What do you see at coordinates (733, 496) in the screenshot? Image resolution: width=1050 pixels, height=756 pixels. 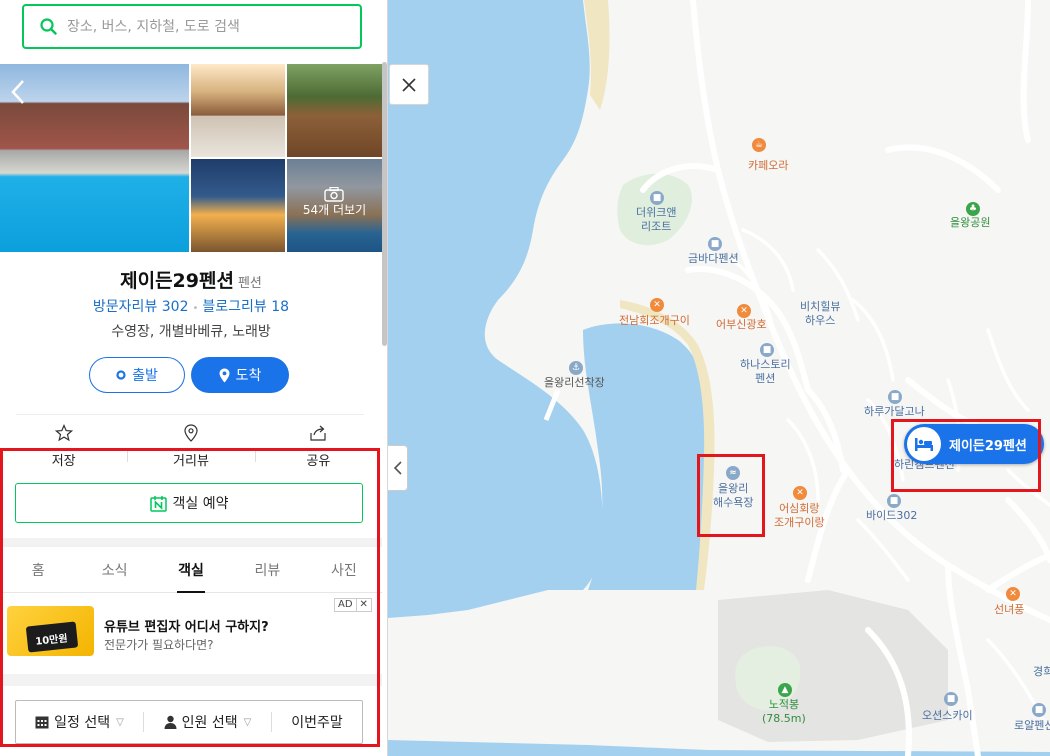 I see `map-label-eulwang-beach: 을왕리 해수욕장` at bounding box center [733, 496].